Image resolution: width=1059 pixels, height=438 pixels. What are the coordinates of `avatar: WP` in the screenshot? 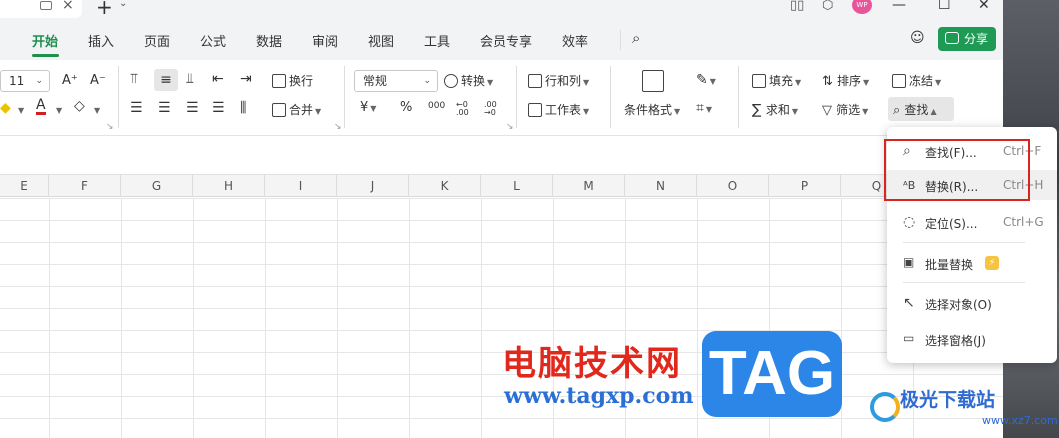 It's located at (862, 7).